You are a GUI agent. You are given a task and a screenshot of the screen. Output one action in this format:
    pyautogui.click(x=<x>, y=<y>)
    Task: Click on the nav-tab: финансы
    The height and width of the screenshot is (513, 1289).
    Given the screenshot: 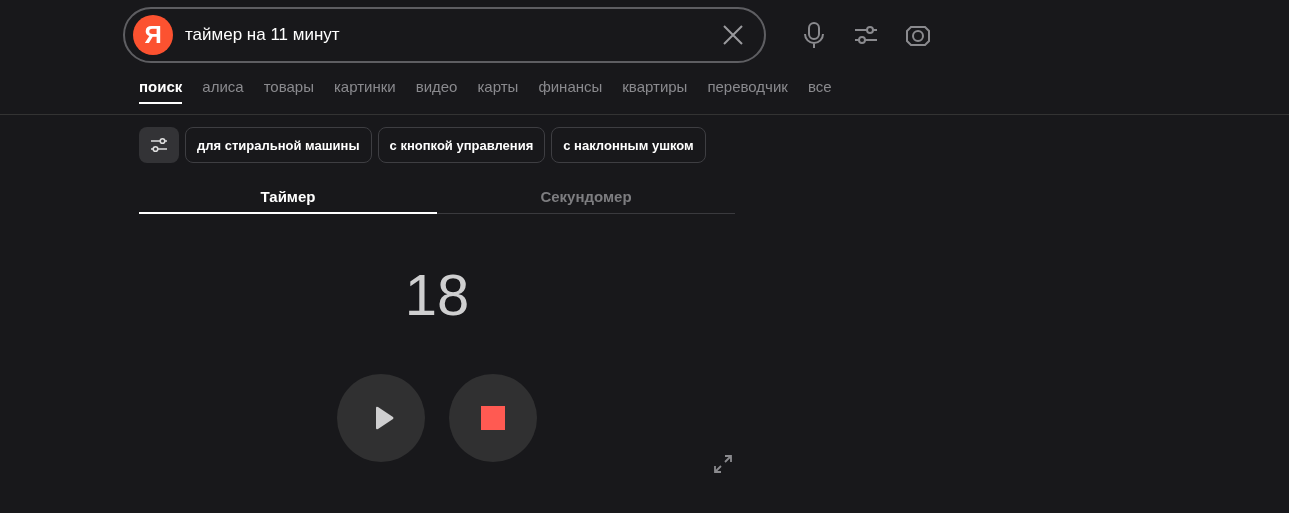 What is the action you would take?
    pyautogui.click(x=570, y=87)
    